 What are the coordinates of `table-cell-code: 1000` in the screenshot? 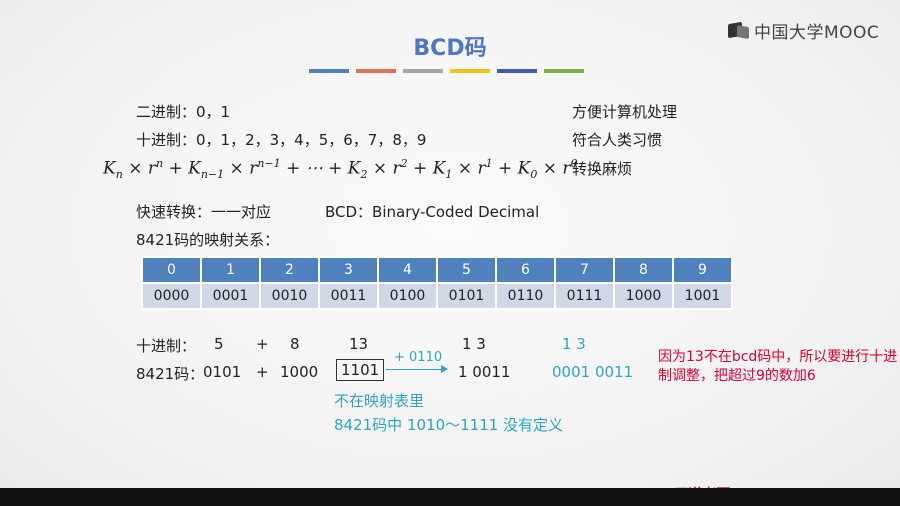 It's located at (643, 296).